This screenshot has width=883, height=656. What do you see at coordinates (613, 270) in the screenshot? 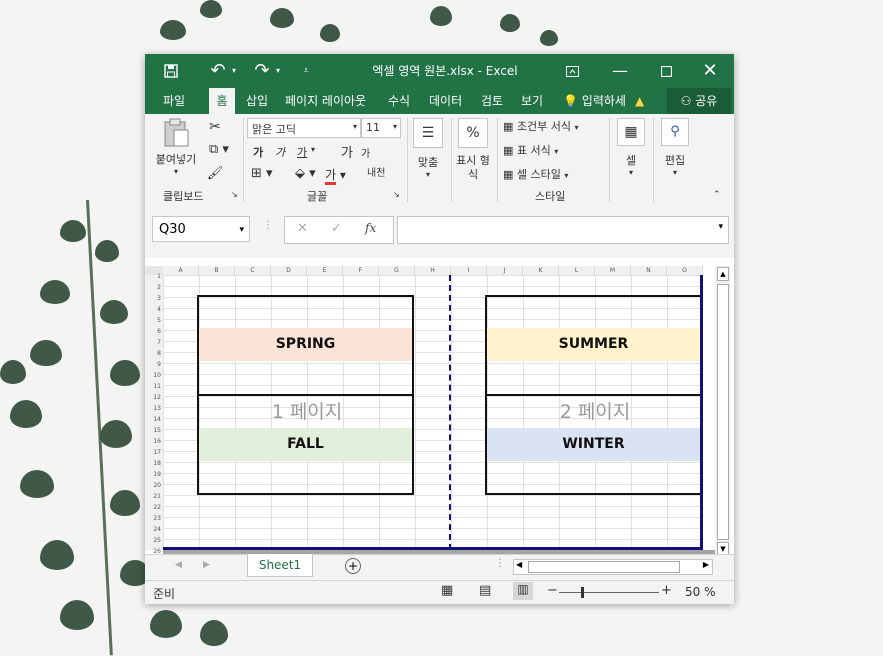
I see `column-header: M` at bounding box center [613, 270].